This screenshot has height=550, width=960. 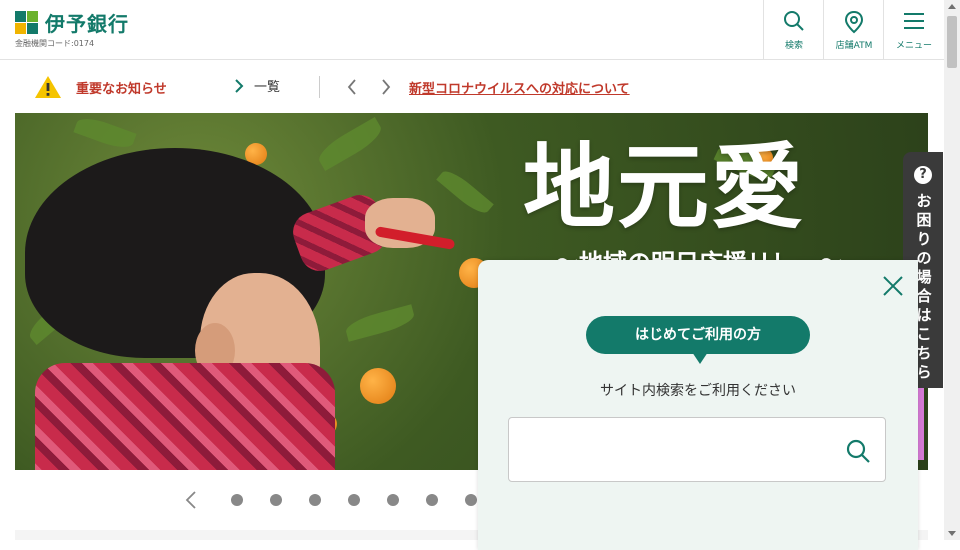 I want to click on notice-next-icon, so click(x=386, y=87).